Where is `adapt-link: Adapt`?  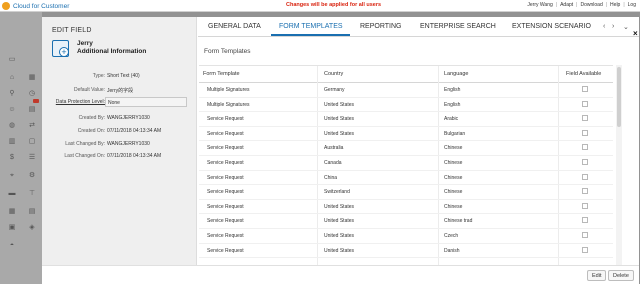
adapt-link: Adapt is located at coordinates (566, 5).